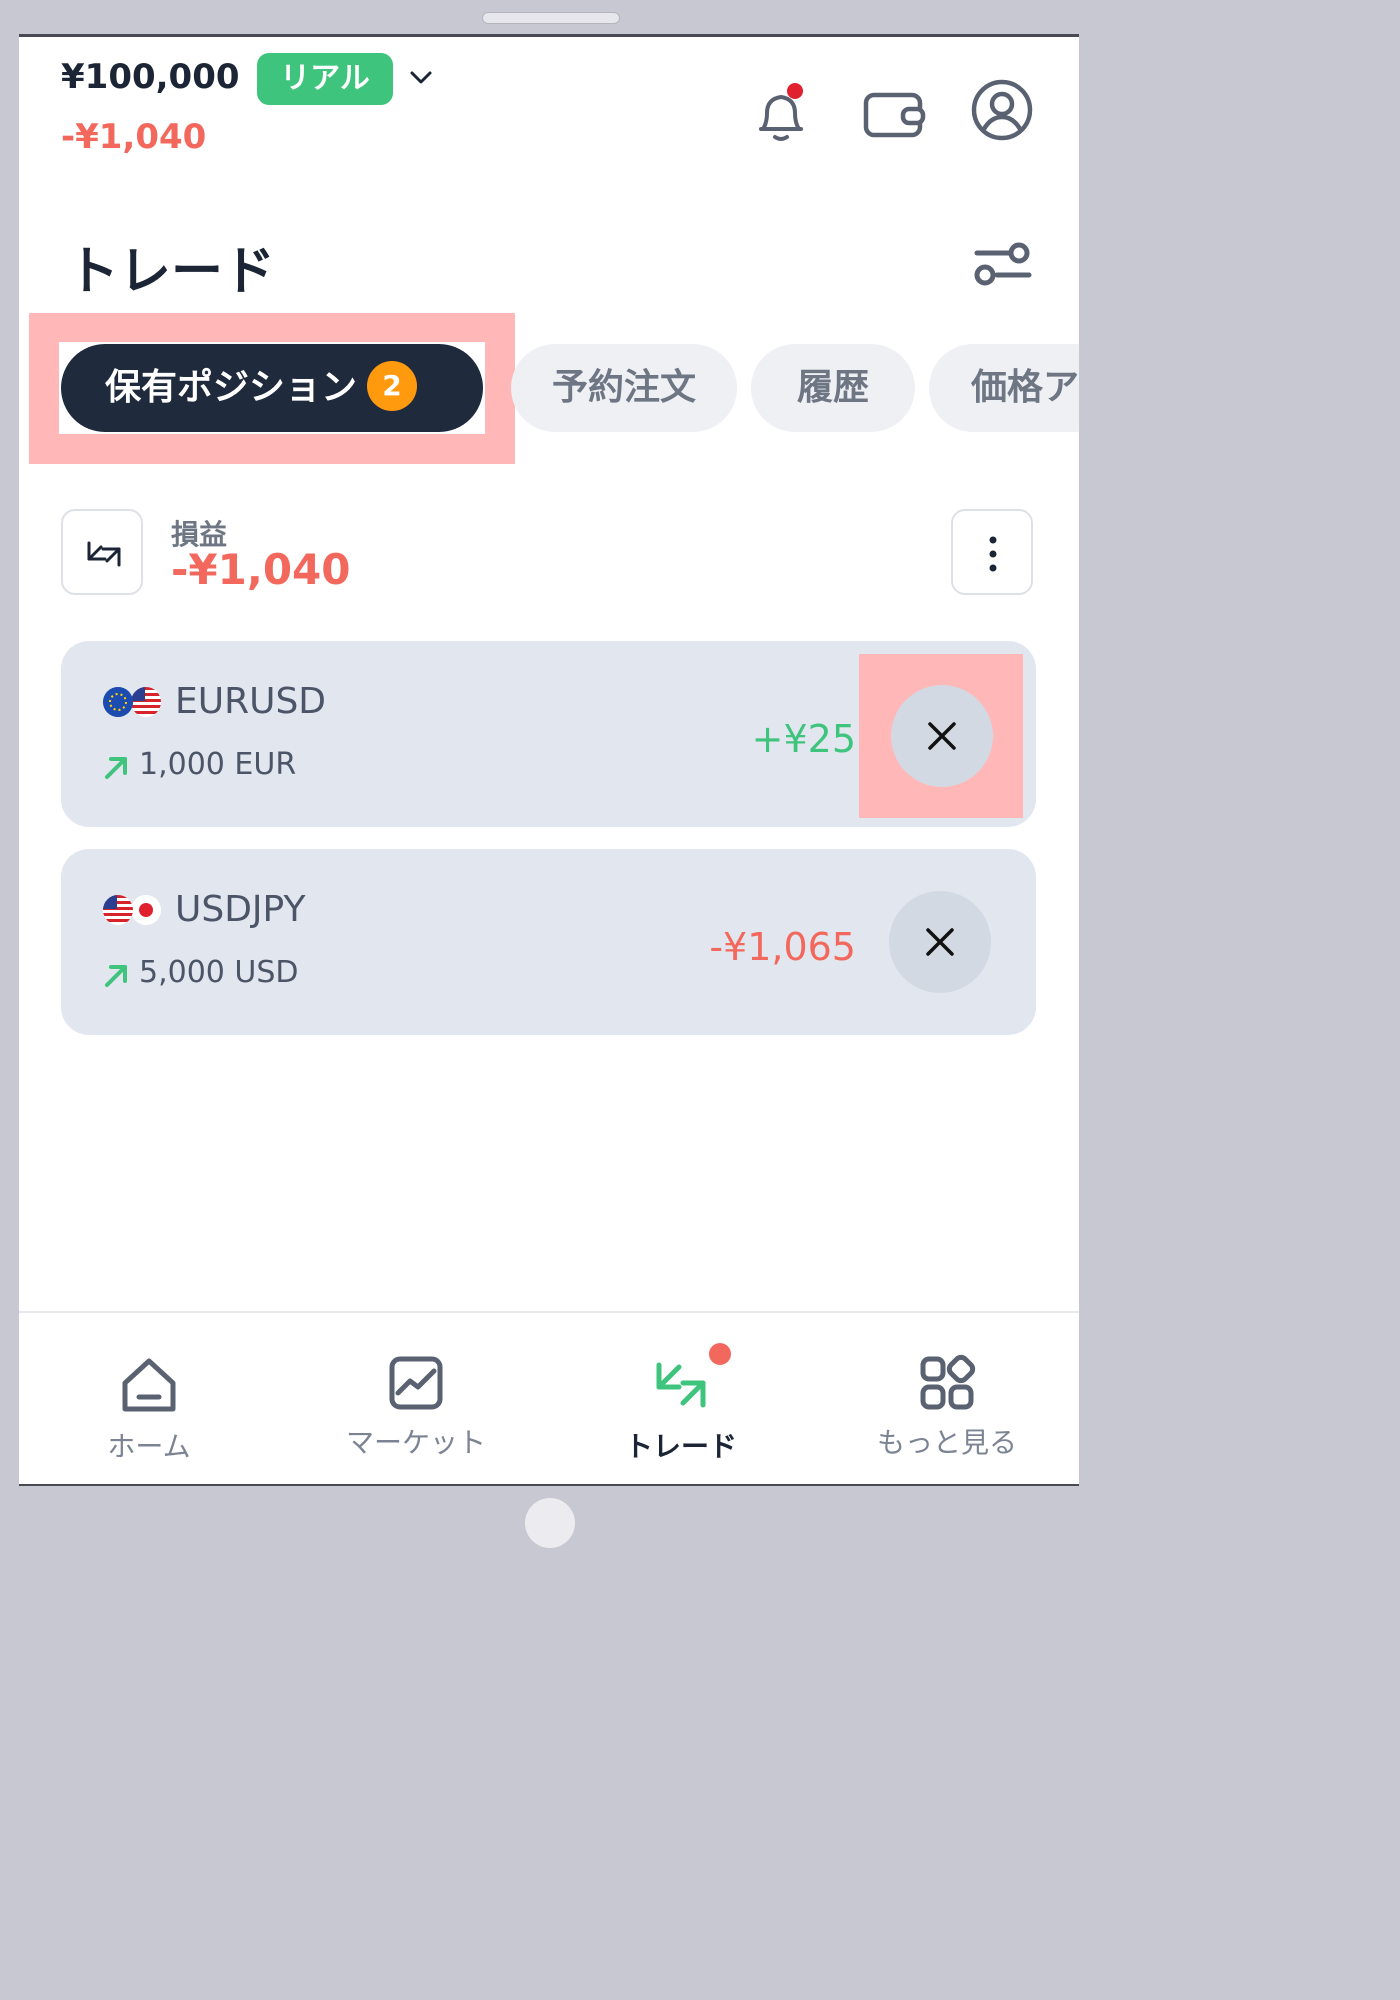 Image resolution: width=1400 pixels, height=2000 pixels. What do you see at coordinates (1002, 110) in the screenshot?
I see `user-icon` at bounding box center [1002, 110].